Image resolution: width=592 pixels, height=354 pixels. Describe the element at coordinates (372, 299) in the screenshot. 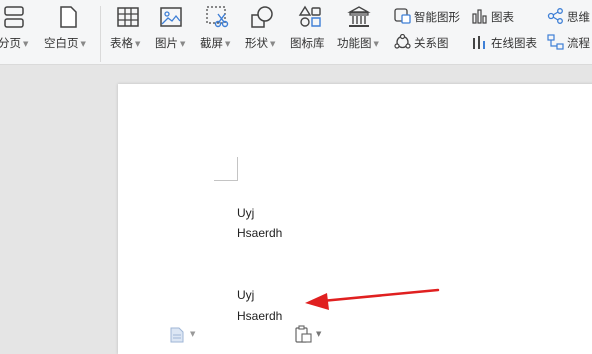

I see `red-arrow-annotation` at that location.